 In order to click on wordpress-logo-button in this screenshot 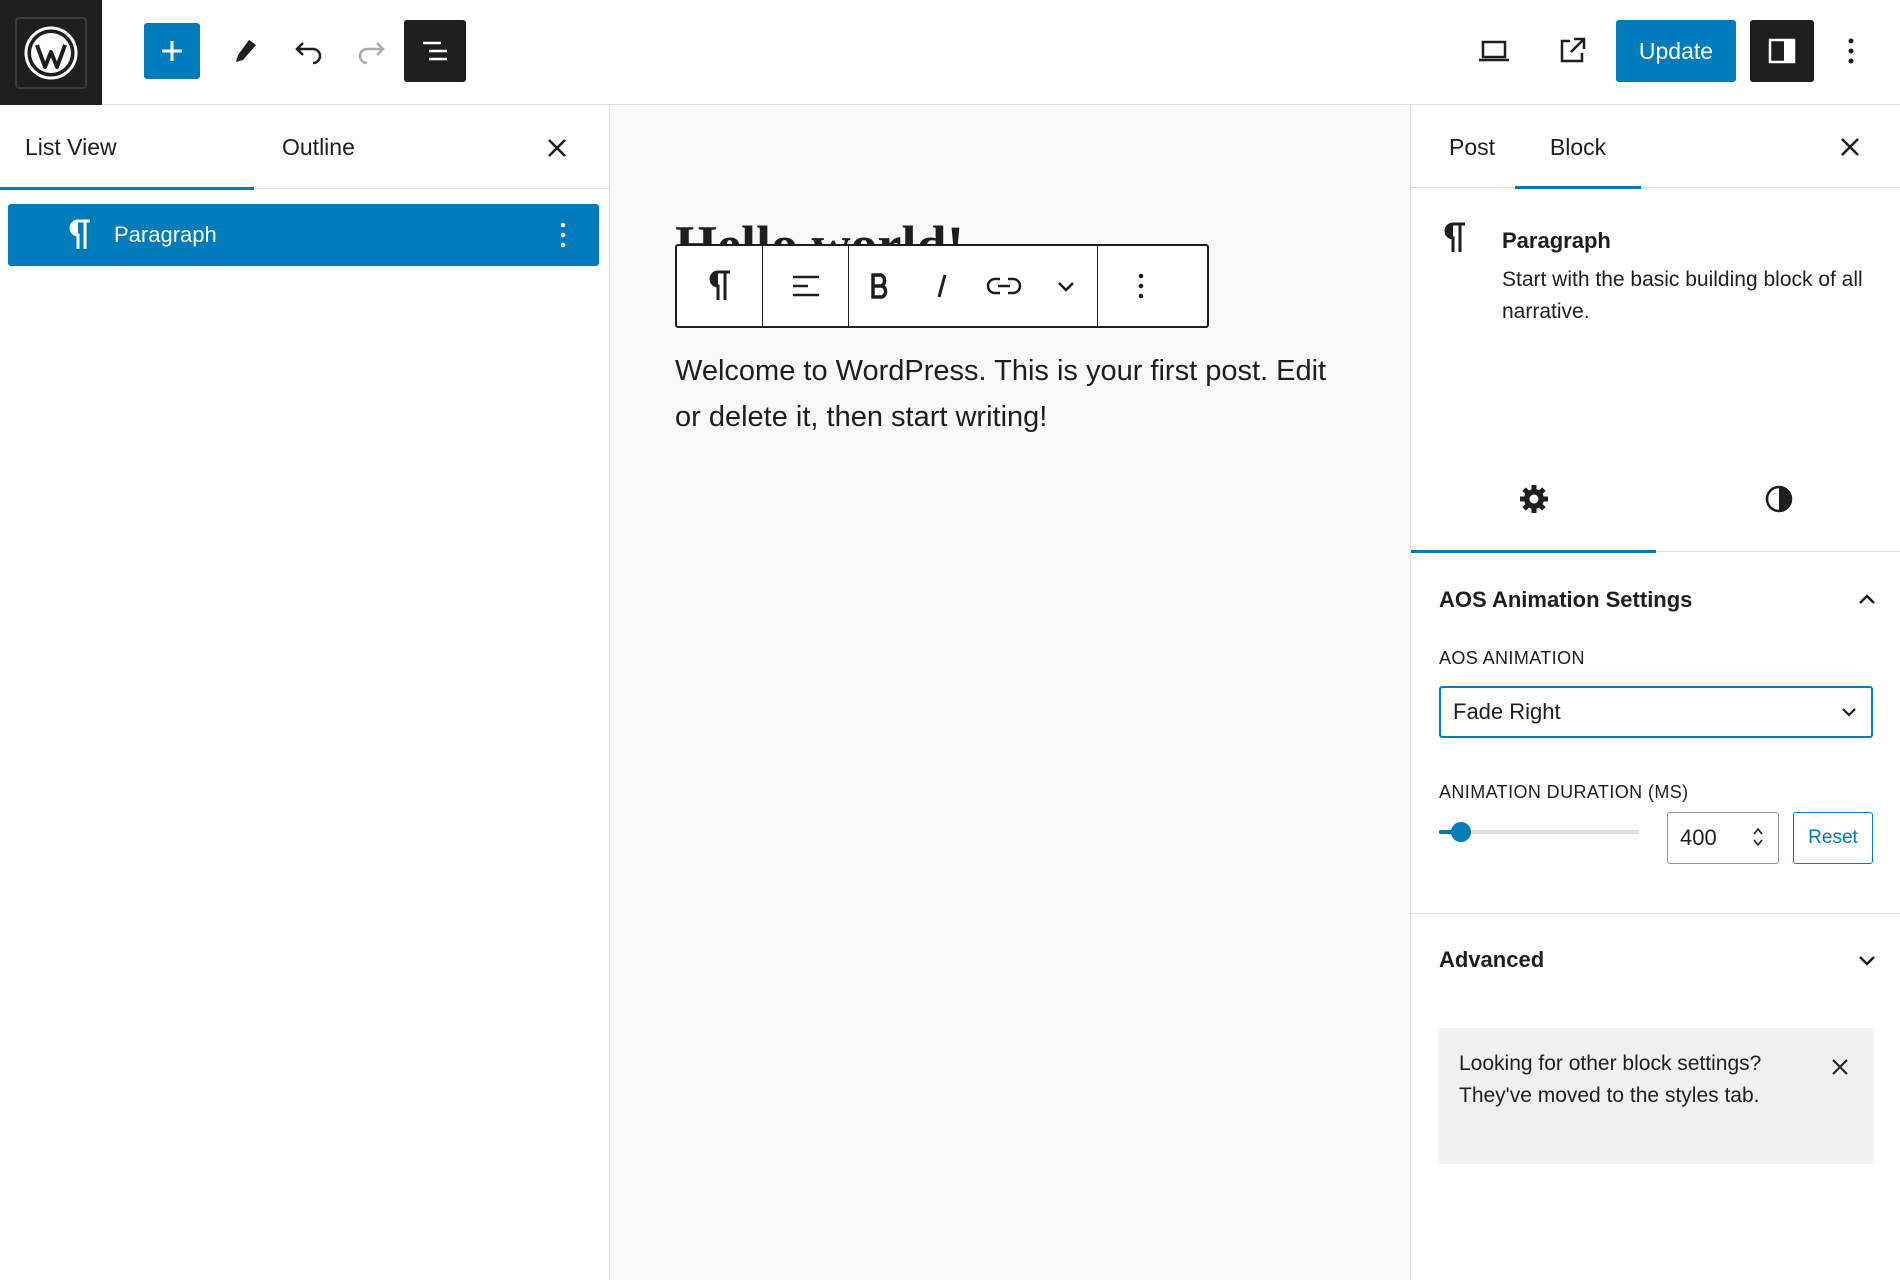, I will do `click(51, 52)`.